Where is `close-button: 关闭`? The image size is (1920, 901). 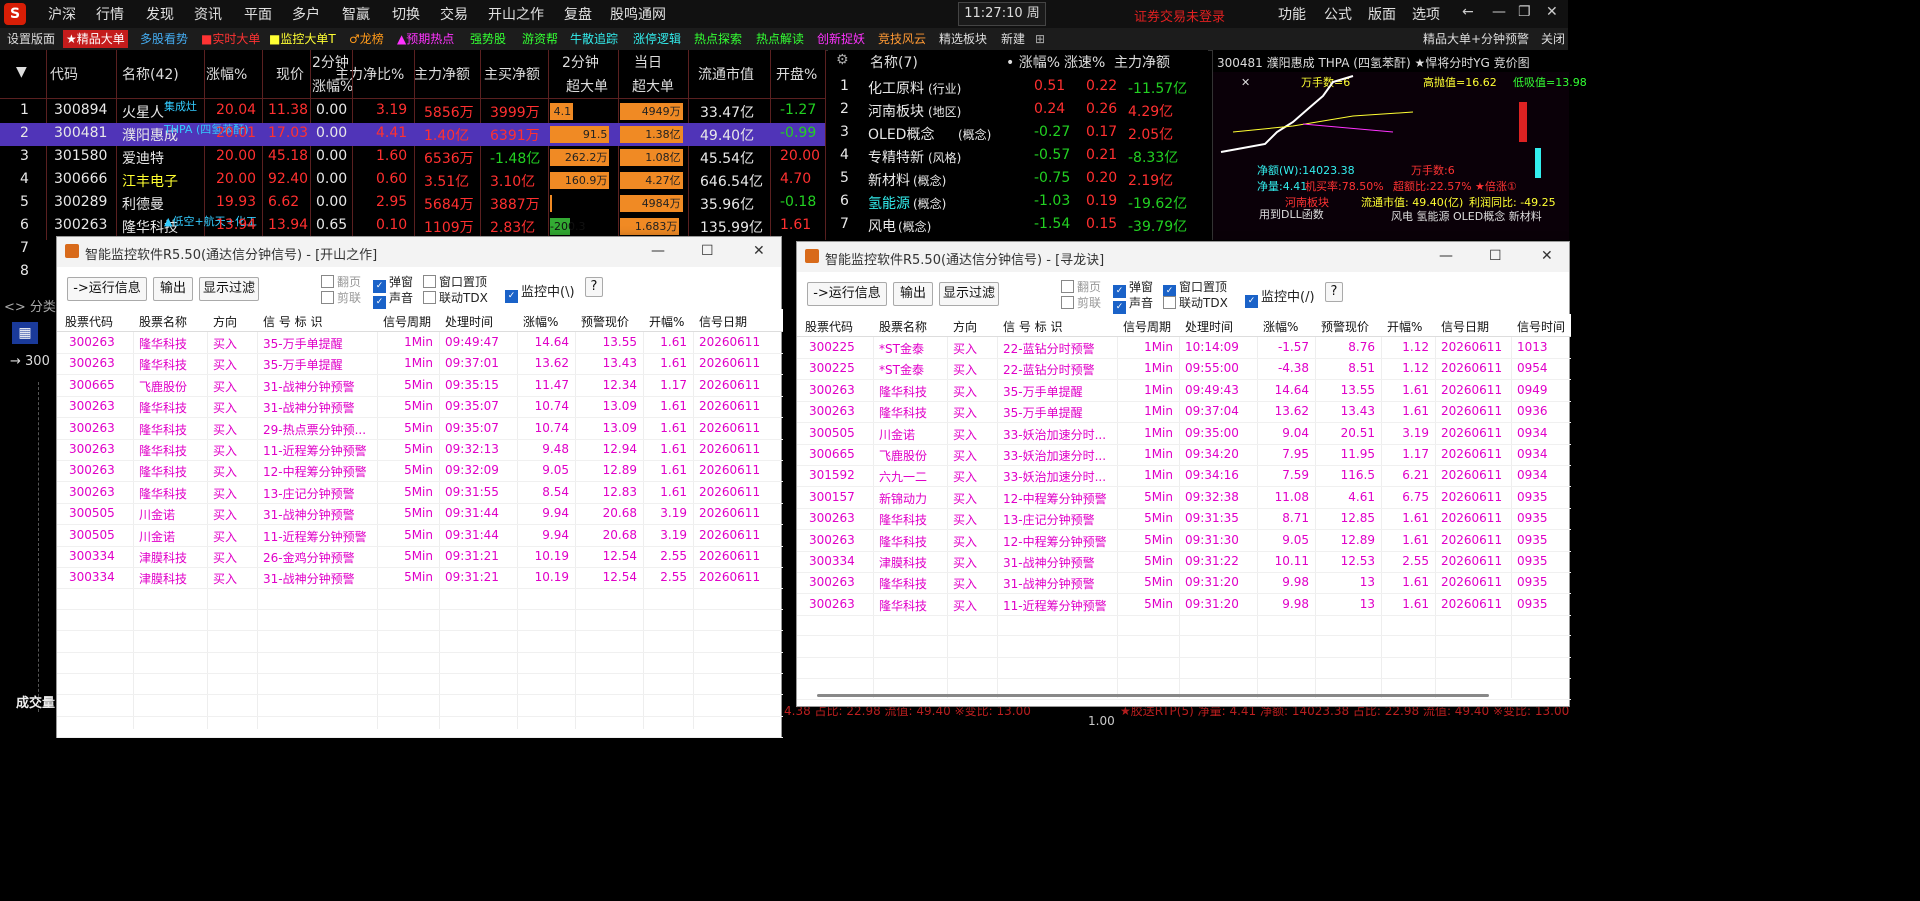
close-button: 关闭 is located at coordinates (1553, 39).